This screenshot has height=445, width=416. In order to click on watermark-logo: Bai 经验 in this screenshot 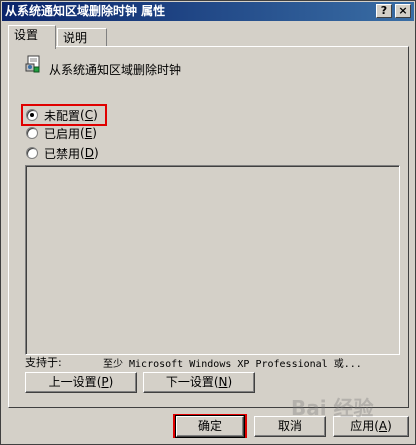, I will do `click(332, 408)`.